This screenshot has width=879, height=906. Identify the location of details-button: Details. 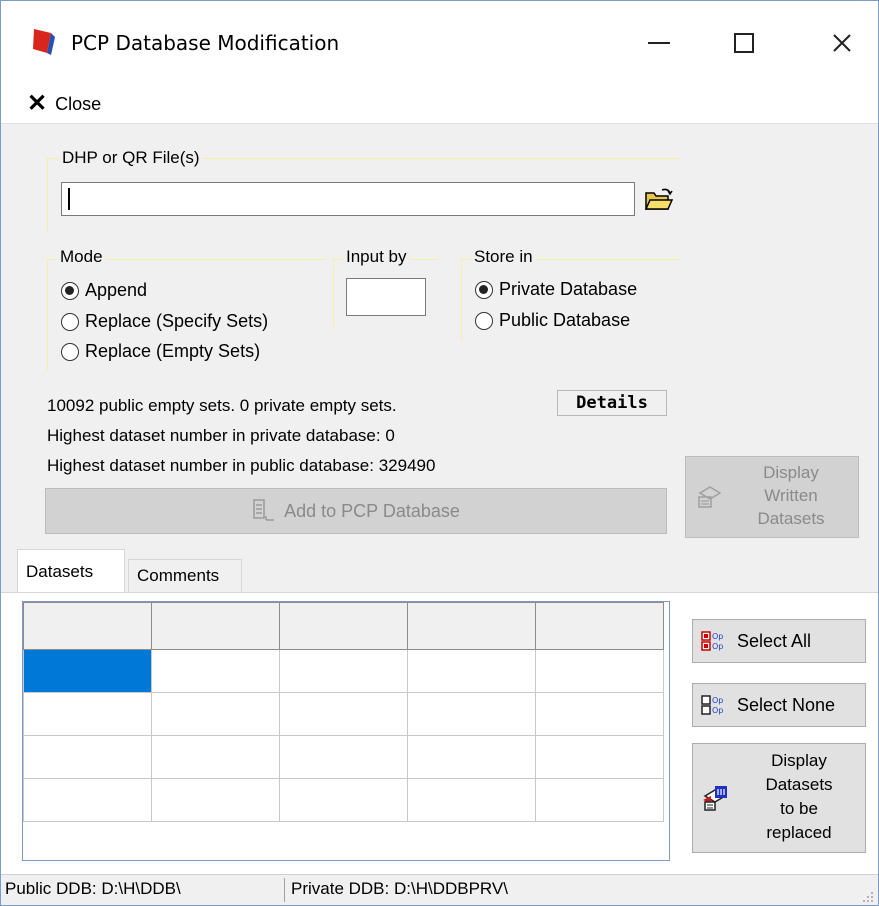
(612, 403).